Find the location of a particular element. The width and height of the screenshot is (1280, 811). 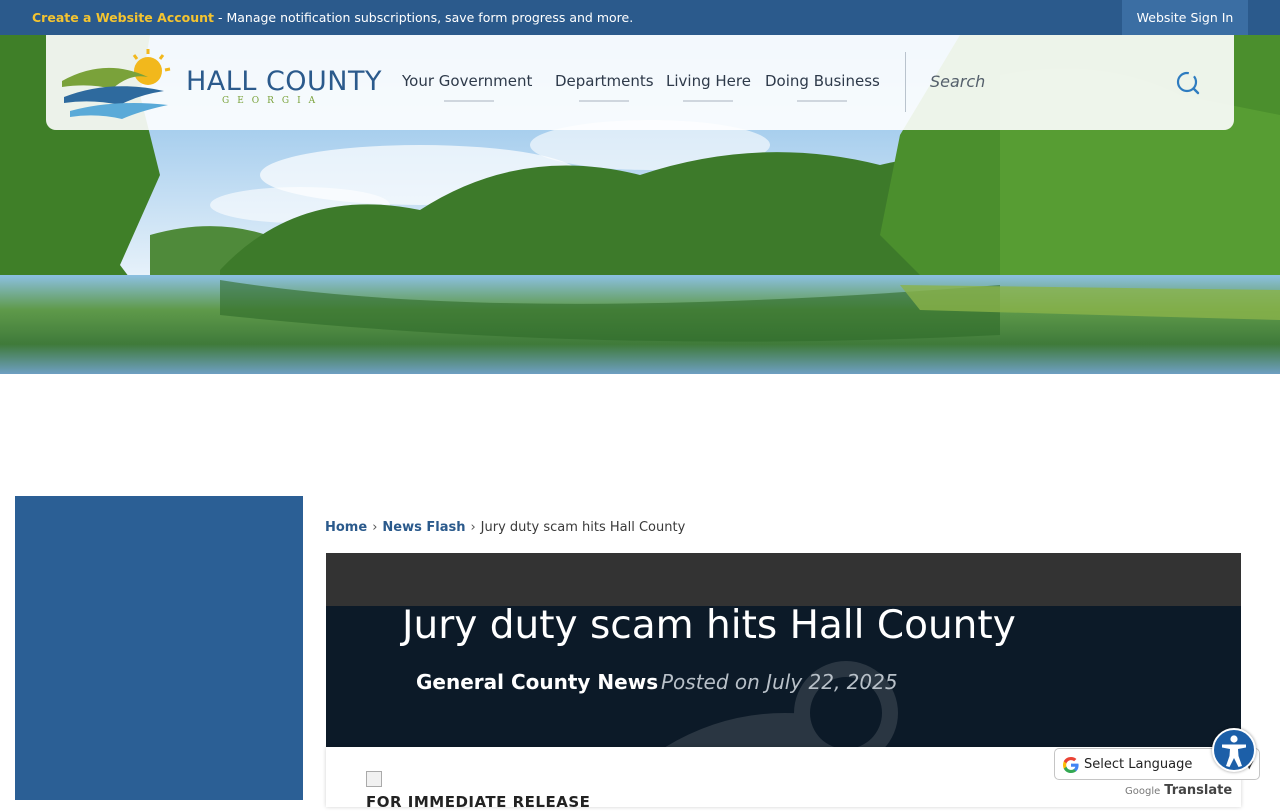

create-account-link: Create a Website Account is located at coordinates (123, 17).